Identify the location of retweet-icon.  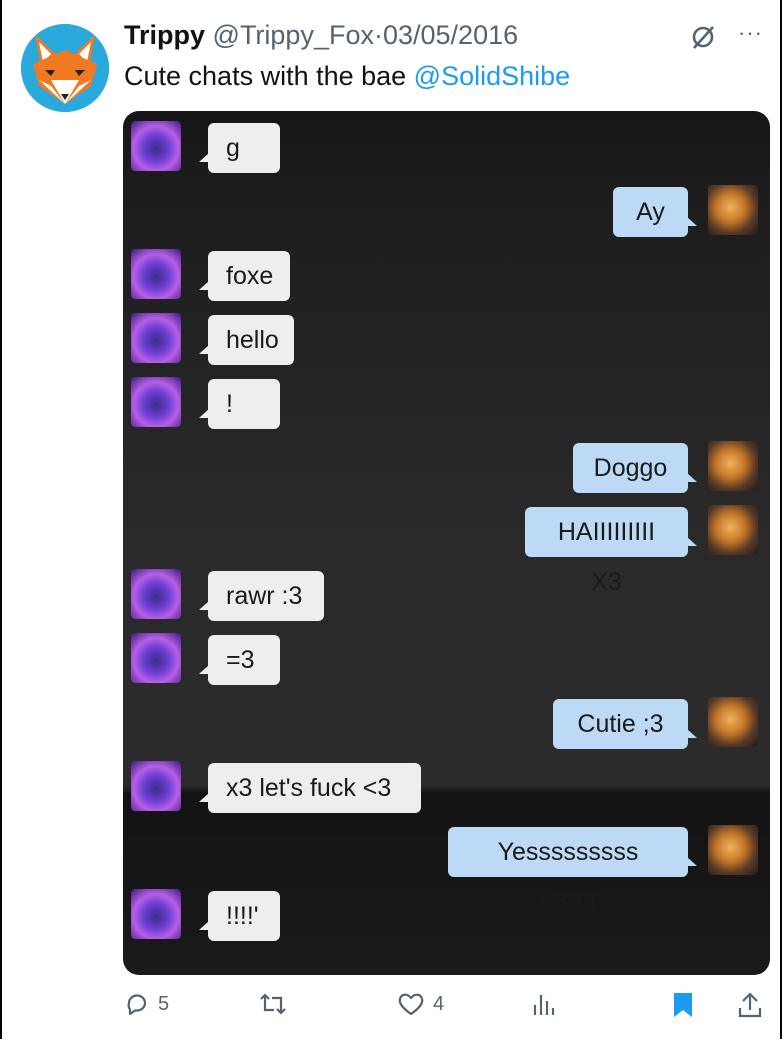
(273, 1004).